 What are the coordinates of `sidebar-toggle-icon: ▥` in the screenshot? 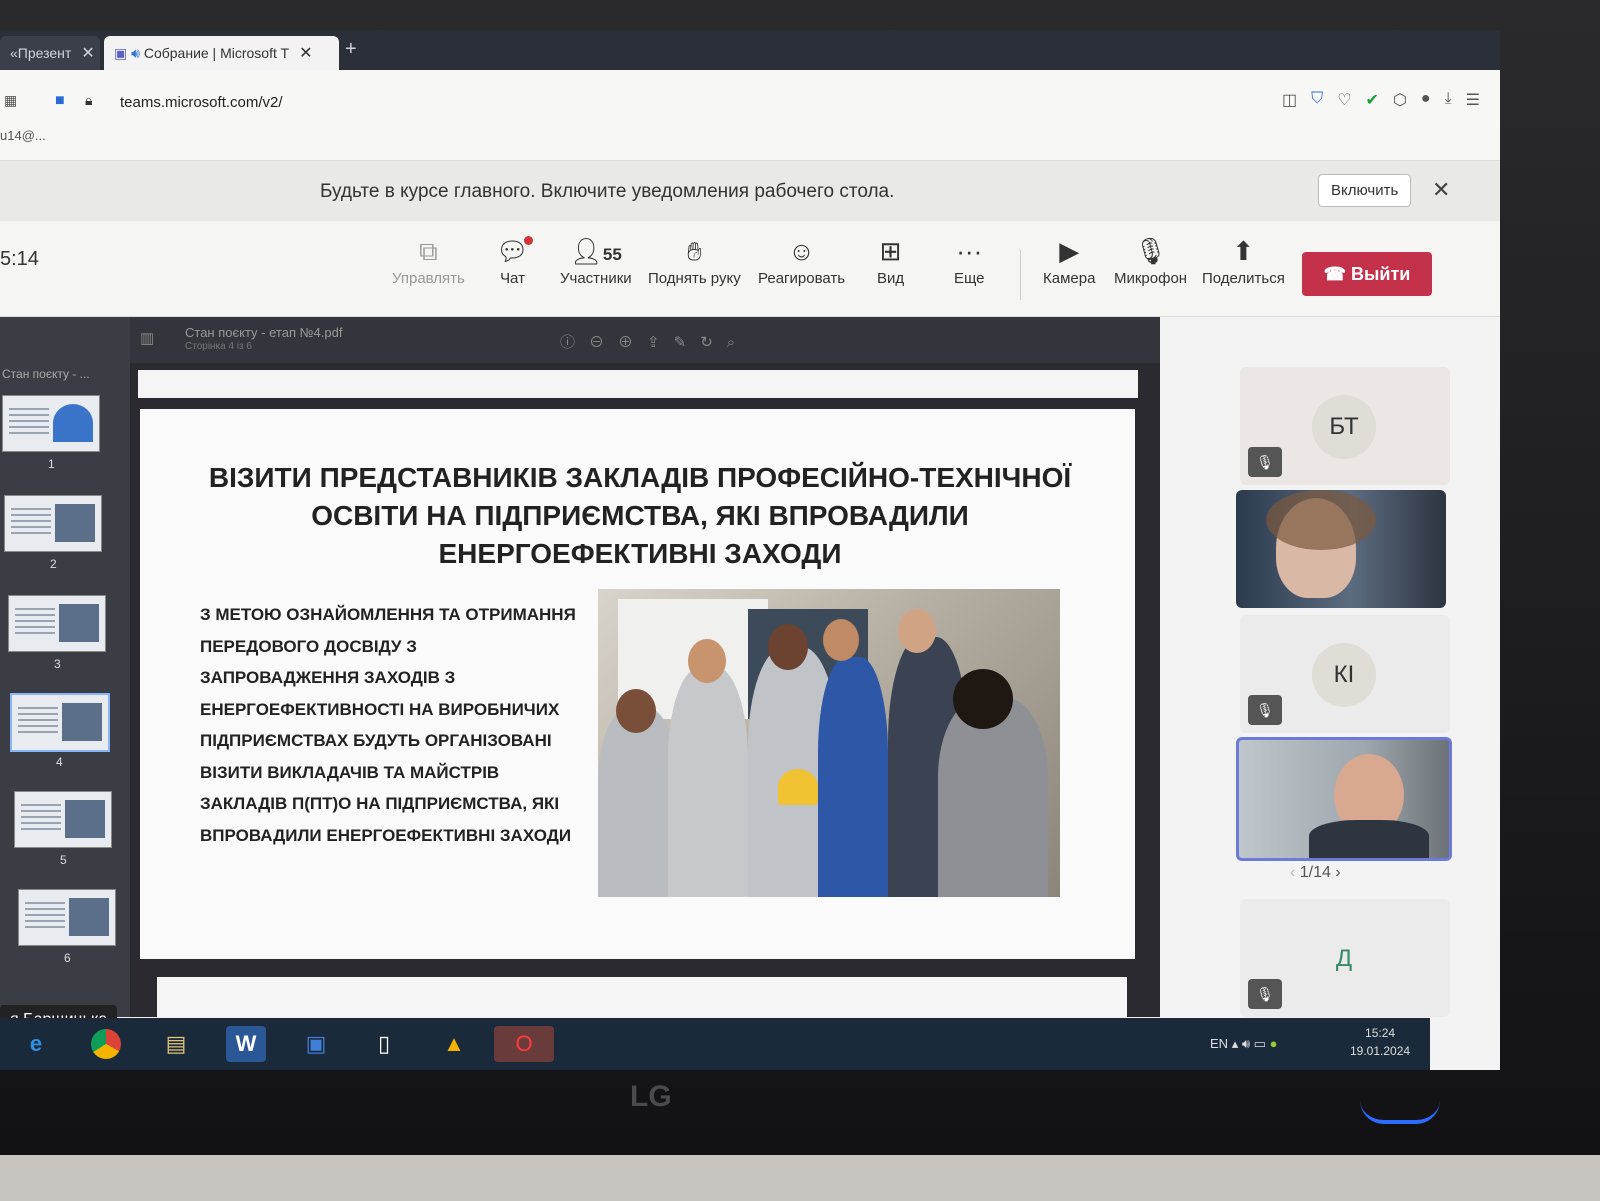 It's located at (147, 338).